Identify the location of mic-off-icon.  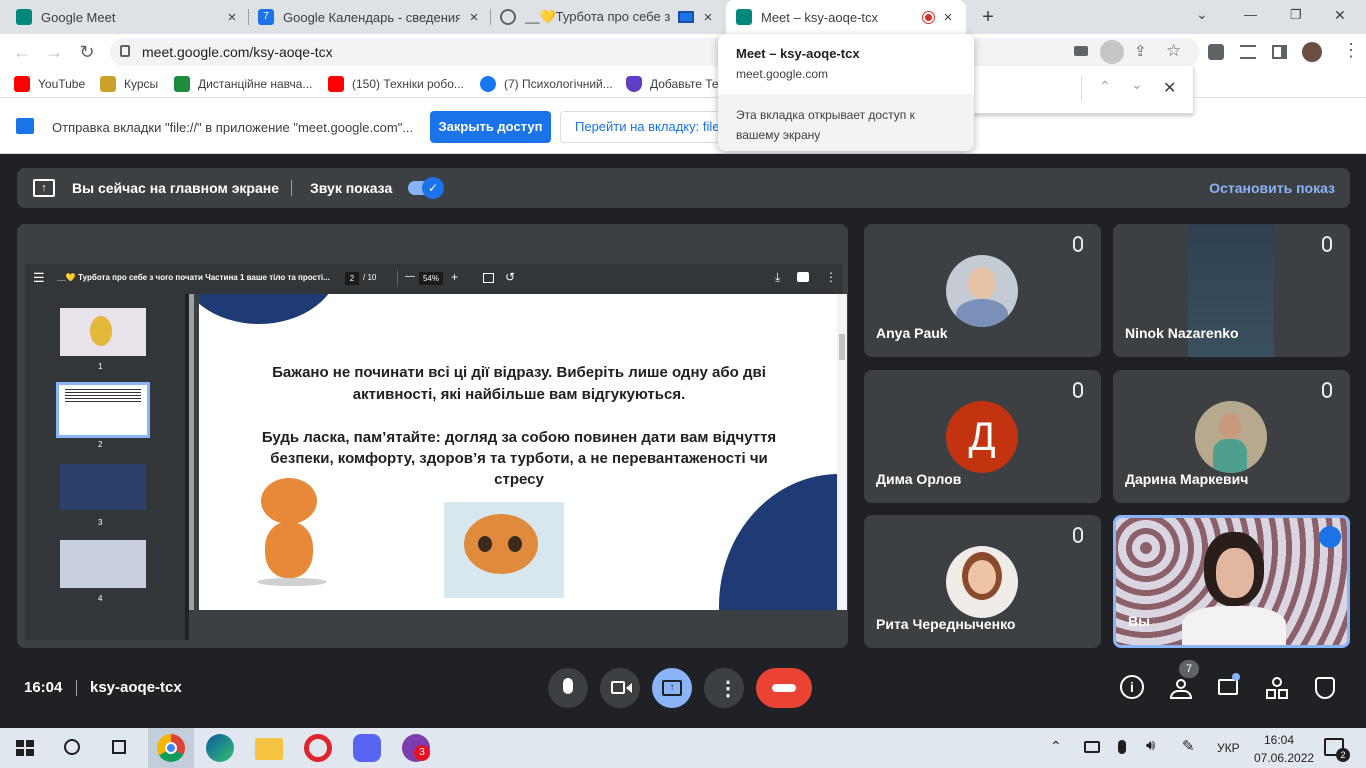
(1327, 390).